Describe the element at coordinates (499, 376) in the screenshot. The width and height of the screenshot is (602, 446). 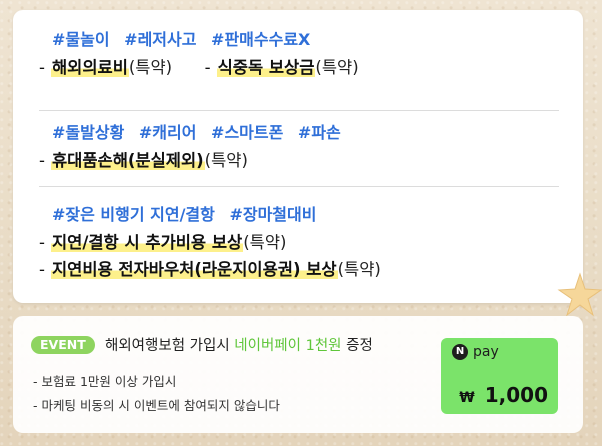
I see `npay-voucher-card: N pay ₩1,000` at that location.